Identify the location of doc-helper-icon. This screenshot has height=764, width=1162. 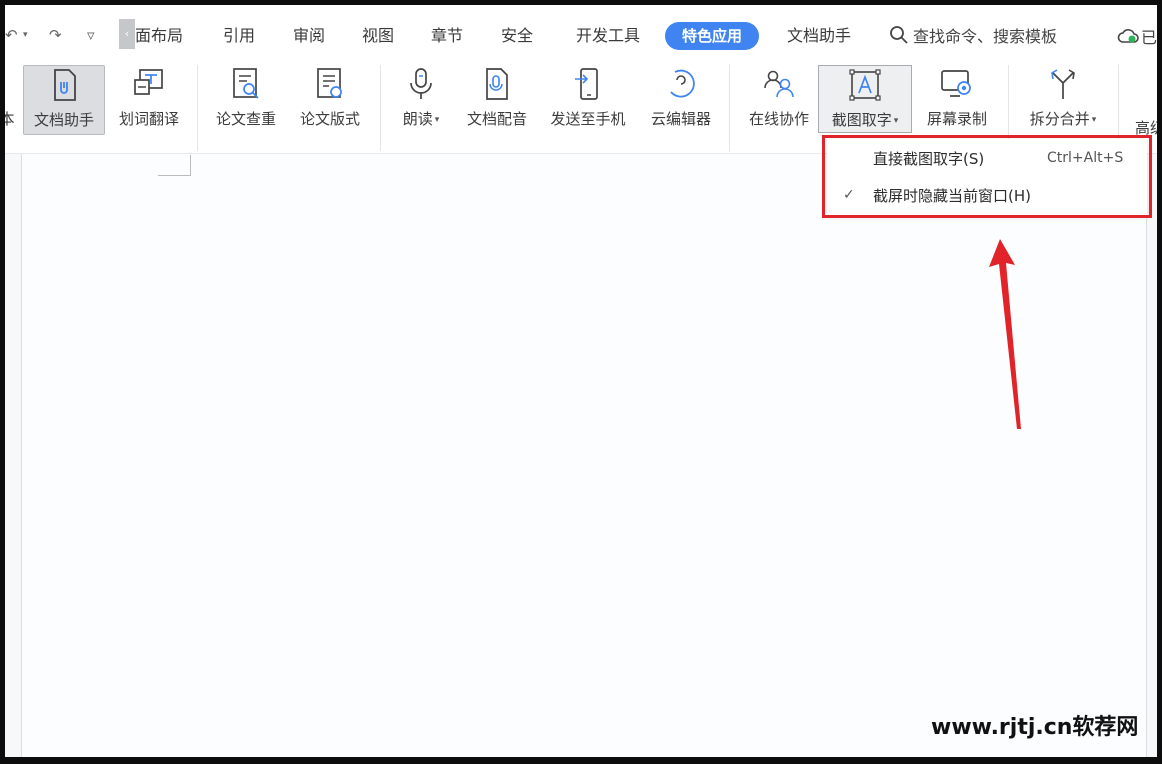
(64, 85).